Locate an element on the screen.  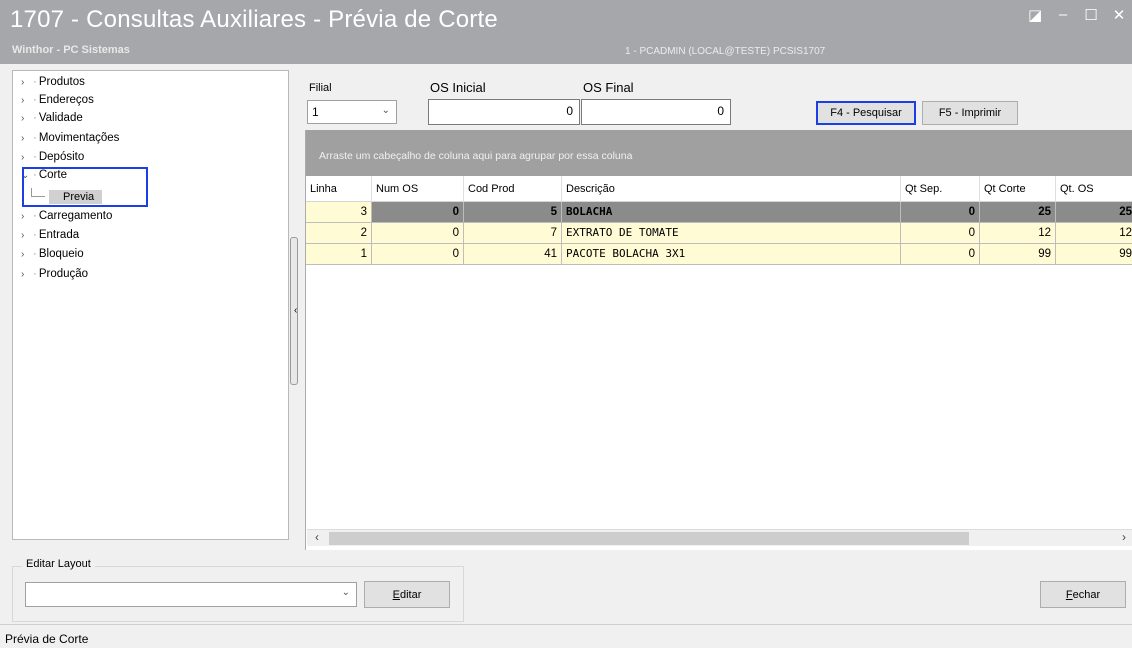
tree-item-movimentacoes: › · Movimentações is located at coordinates (70, 138).